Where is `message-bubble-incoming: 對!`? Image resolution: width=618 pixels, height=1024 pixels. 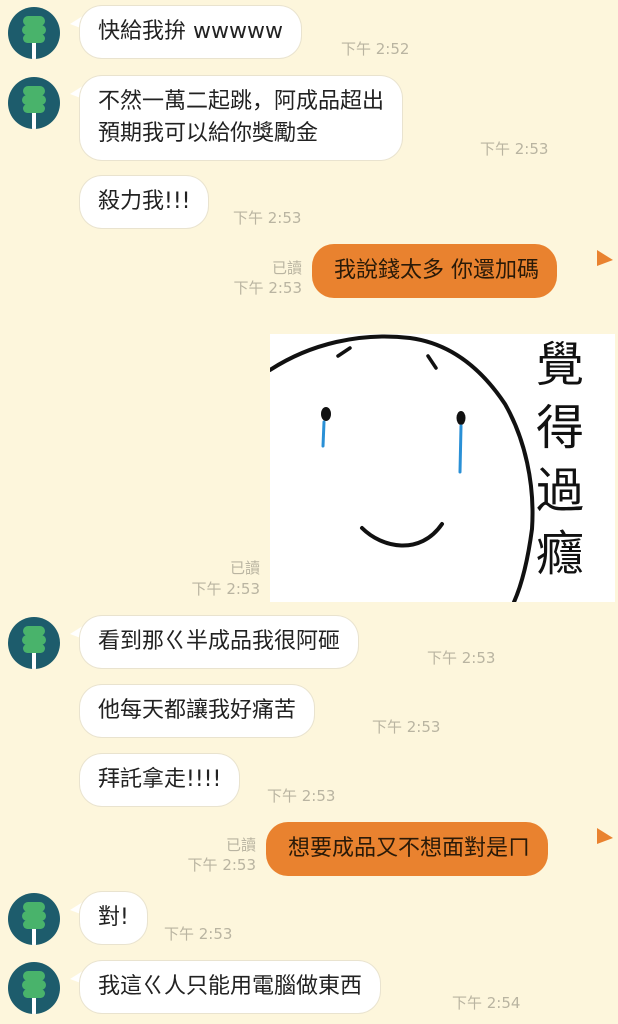
message-bubble-incoming: 對! is located at coordinates (113, 918).